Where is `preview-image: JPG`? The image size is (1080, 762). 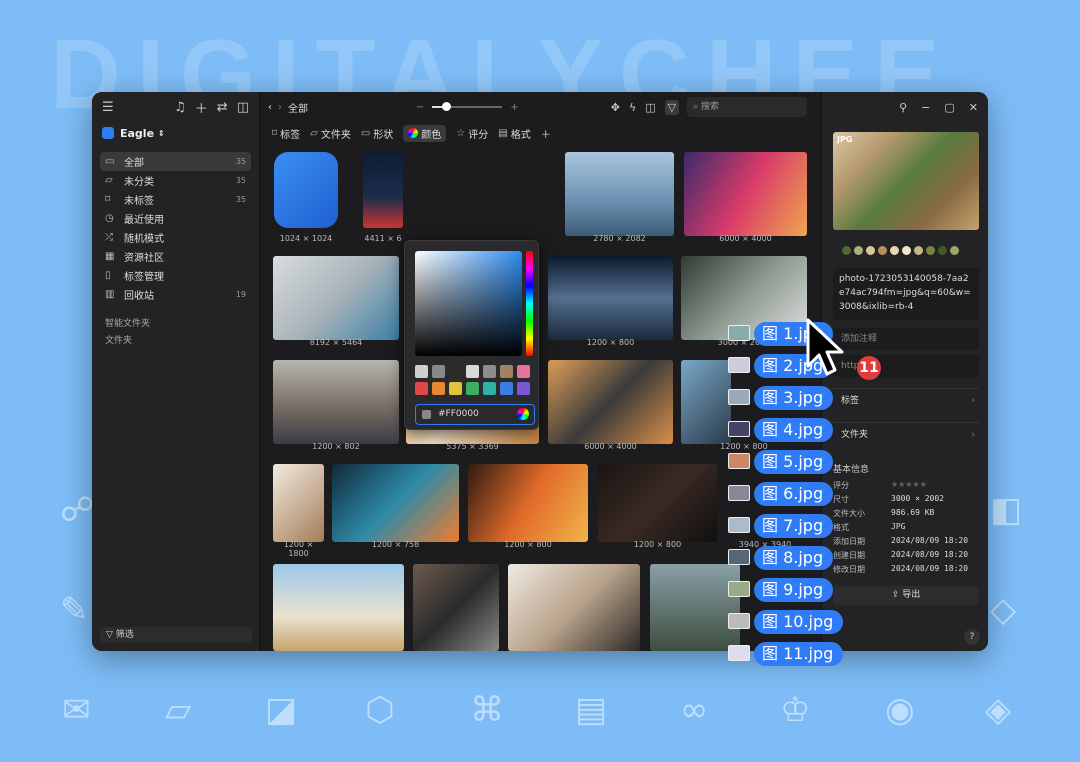
preview-image: JPG is located at coordinates (906, 181).